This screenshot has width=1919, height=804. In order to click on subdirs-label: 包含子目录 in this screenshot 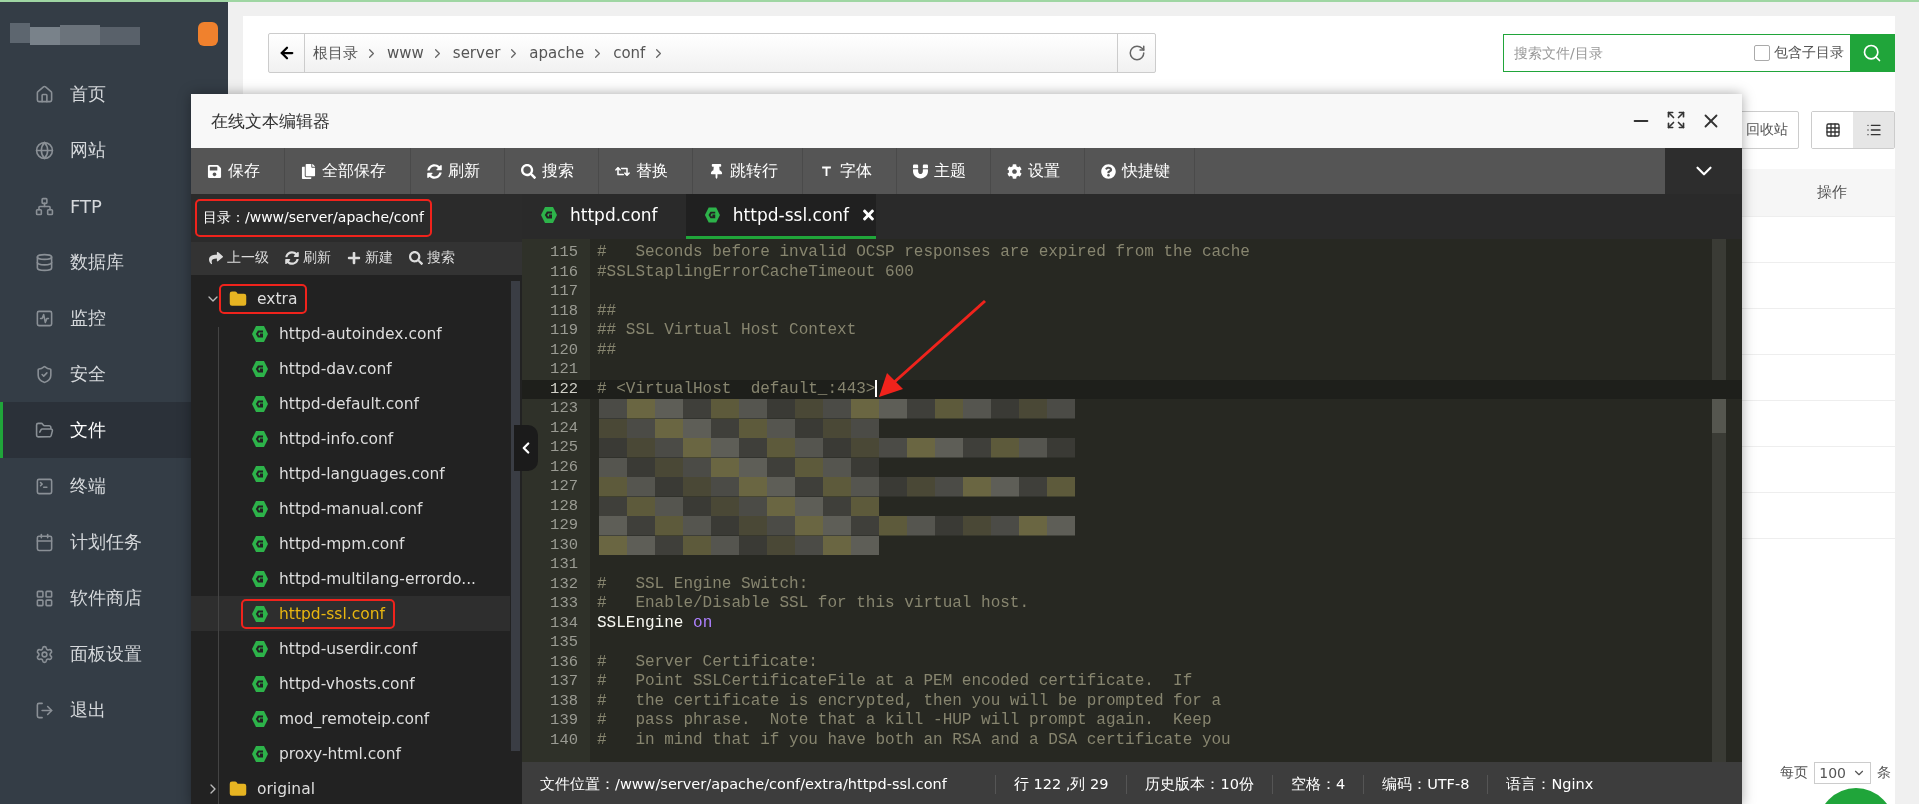, I will do `click(1809, 53)`.